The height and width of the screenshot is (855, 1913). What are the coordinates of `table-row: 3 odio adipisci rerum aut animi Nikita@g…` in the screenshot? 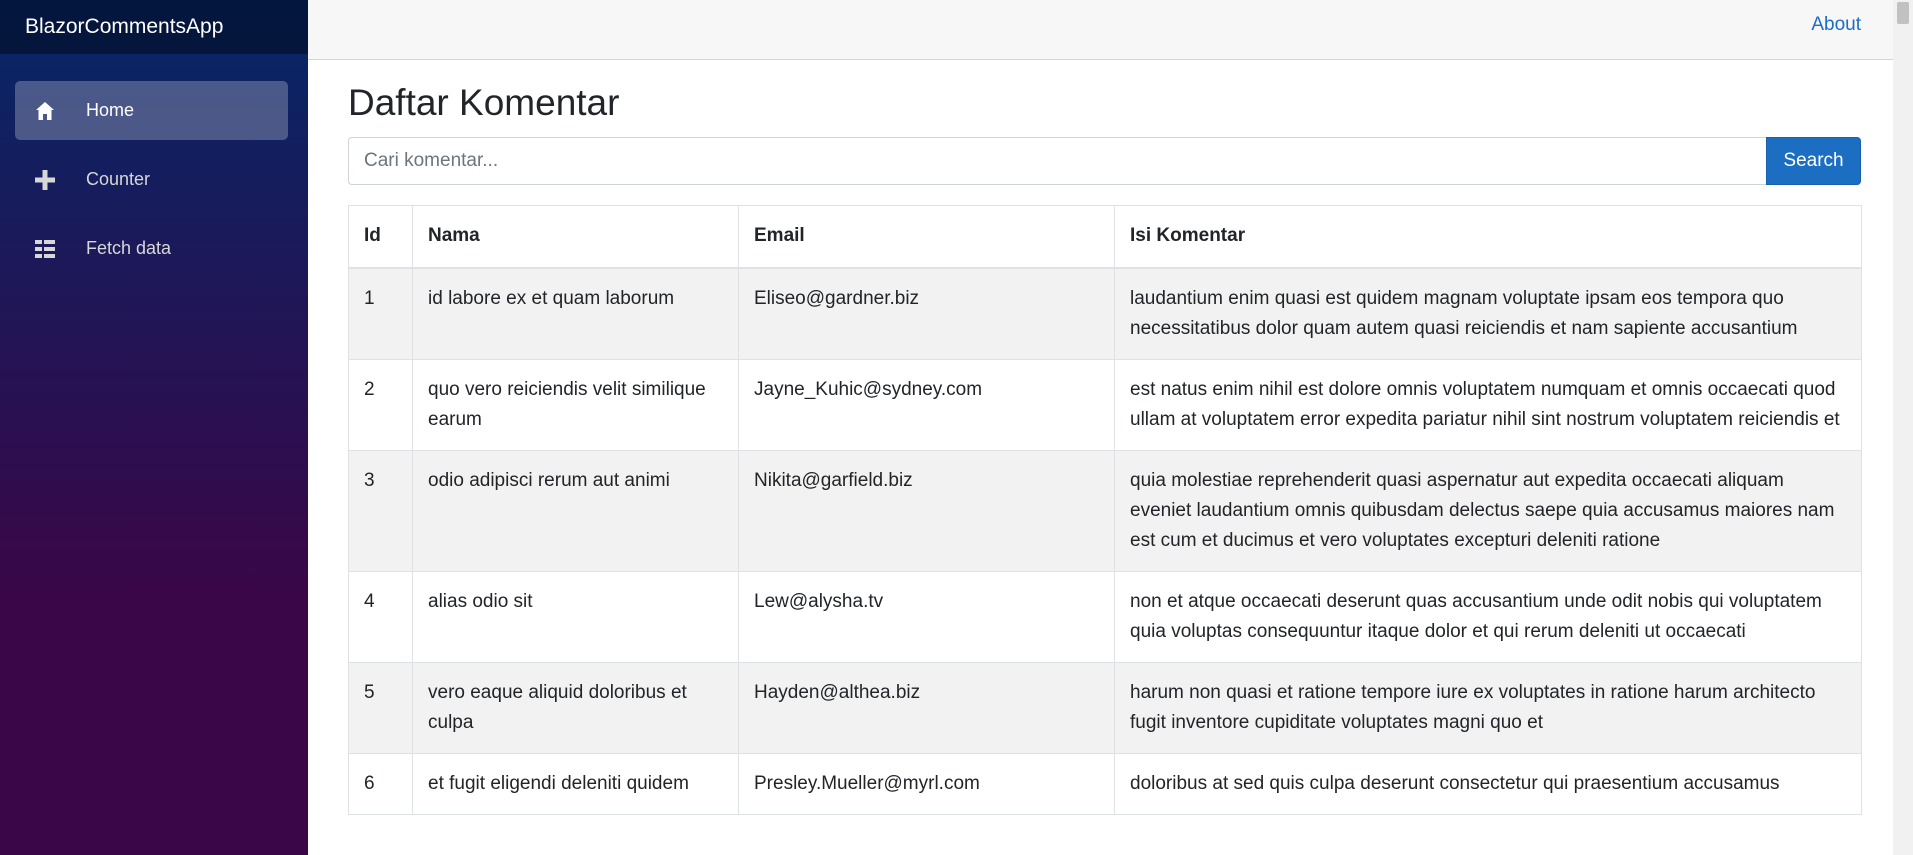 It's located at (1105, 510).